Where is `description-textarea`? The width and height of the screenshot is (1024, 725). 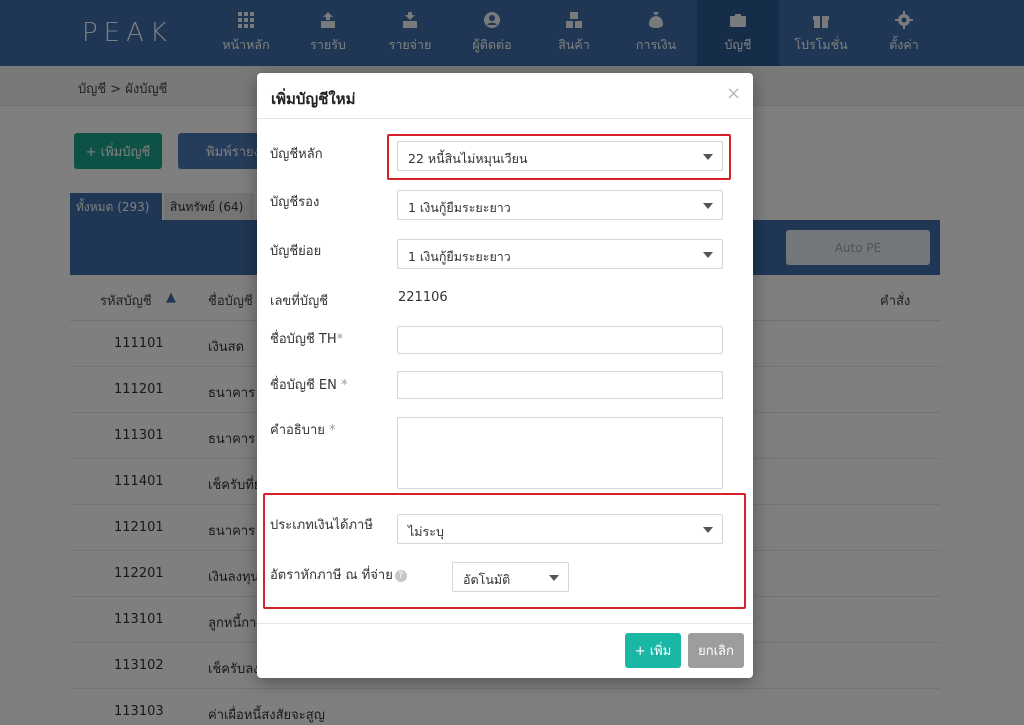
description-textarea is located at coordinates (560, 453).